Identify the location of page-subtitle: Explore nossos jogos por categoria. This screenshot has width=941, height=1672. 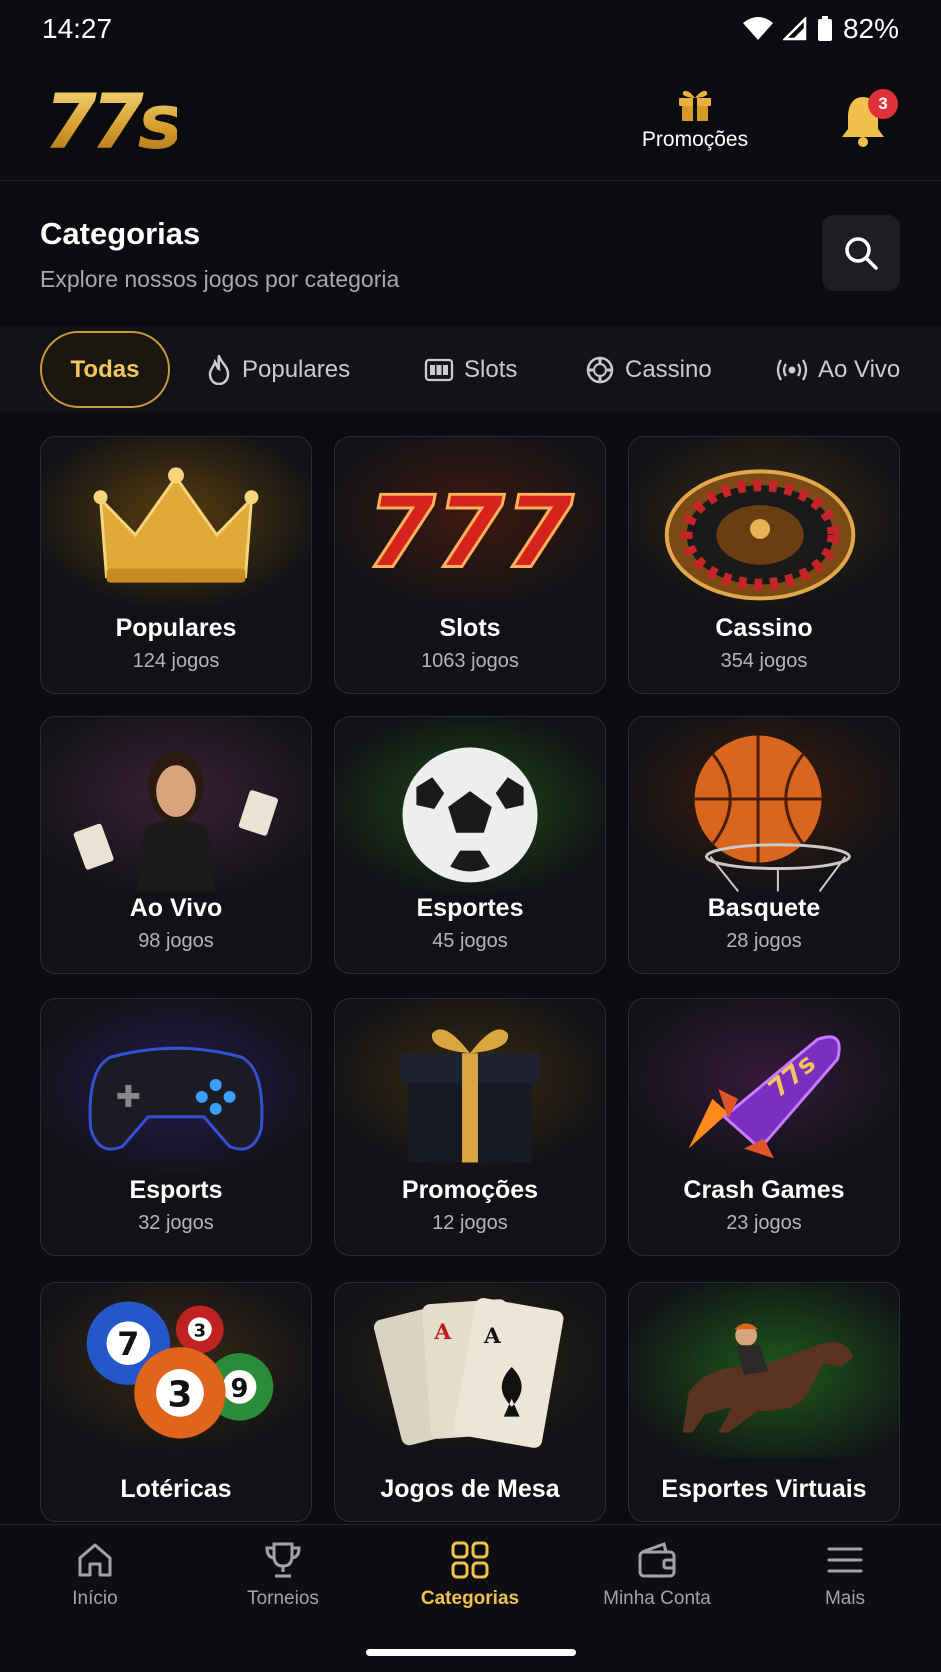
(220, 279).